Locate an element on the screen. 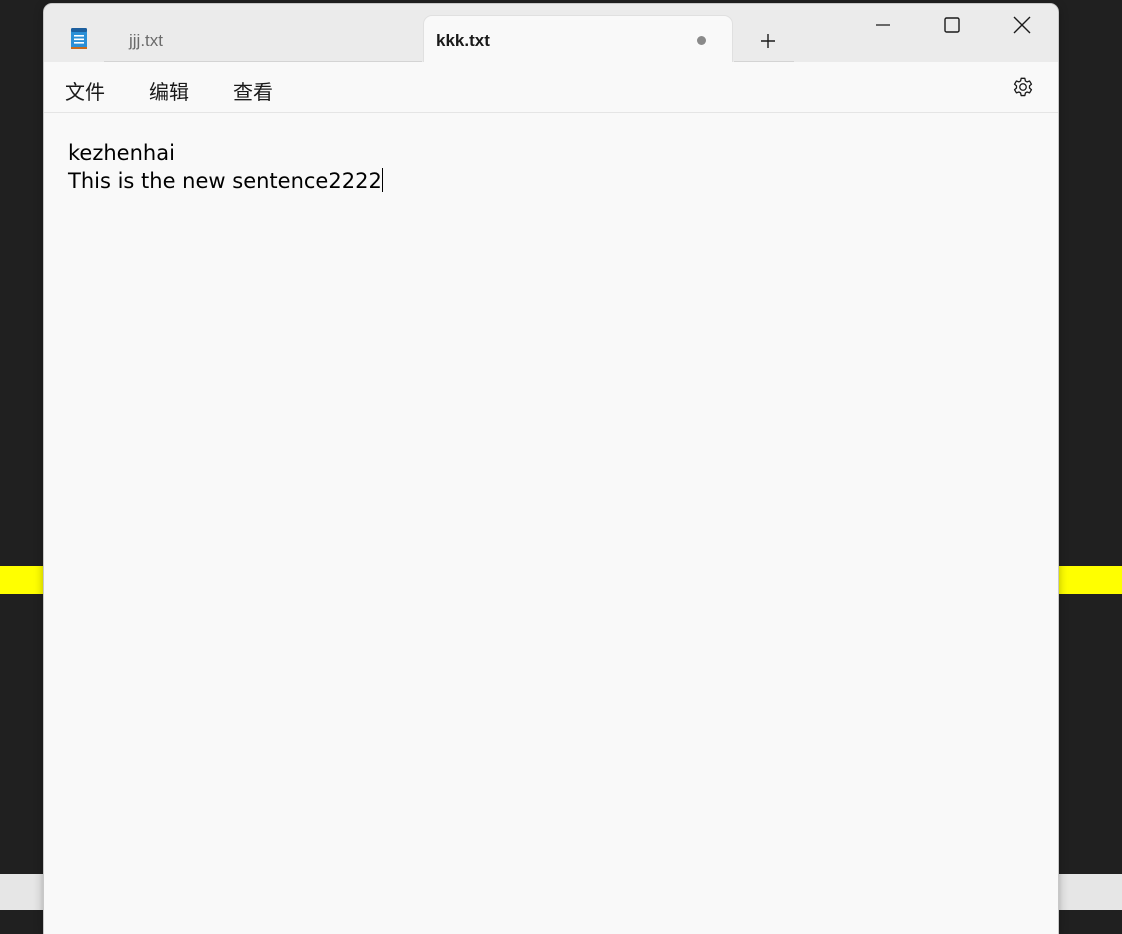  minimize-icon is located at coordinates (883, 25).